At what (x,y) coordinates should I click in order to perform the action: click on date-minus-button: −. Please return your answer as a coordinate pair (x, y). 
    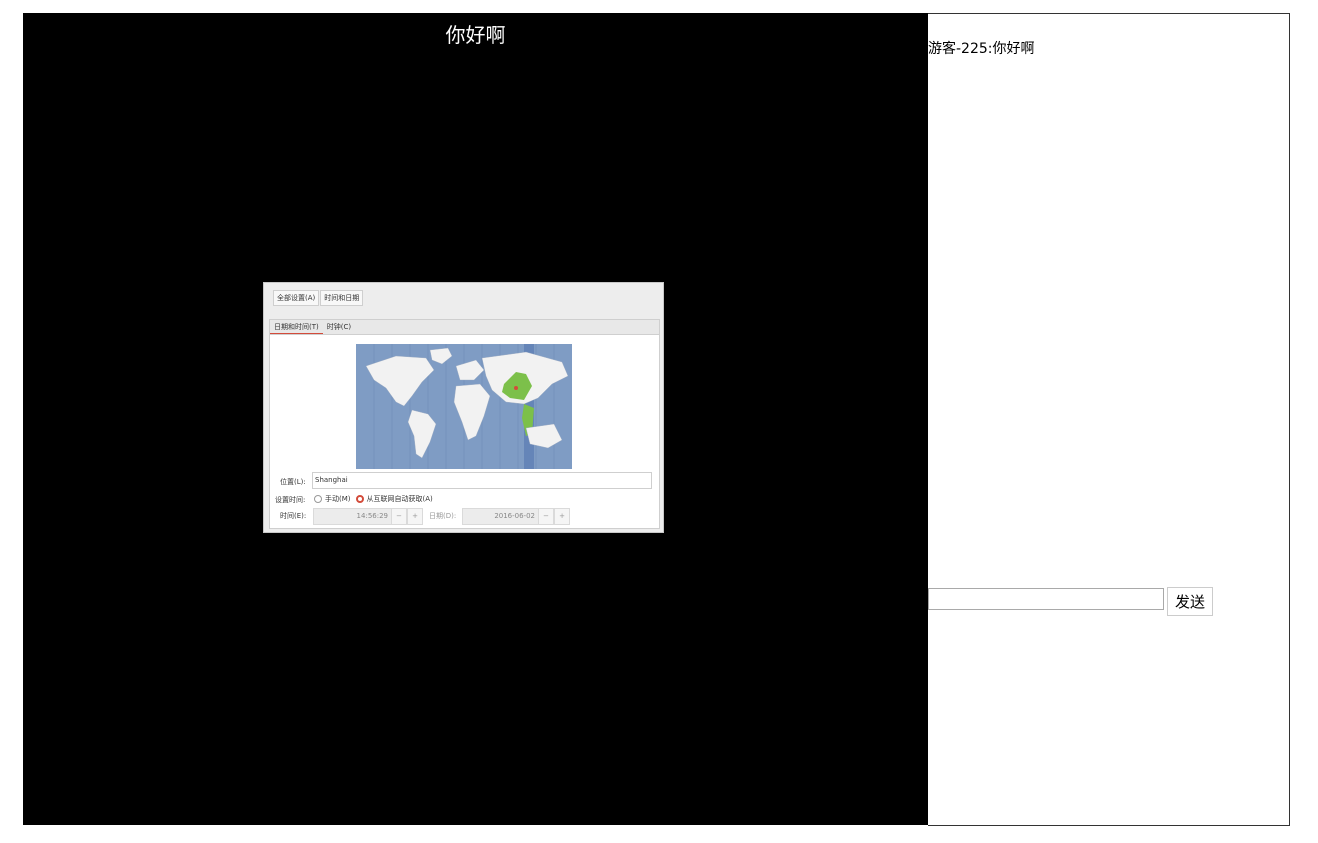
    Looking at the image, I should click on (546, 516).